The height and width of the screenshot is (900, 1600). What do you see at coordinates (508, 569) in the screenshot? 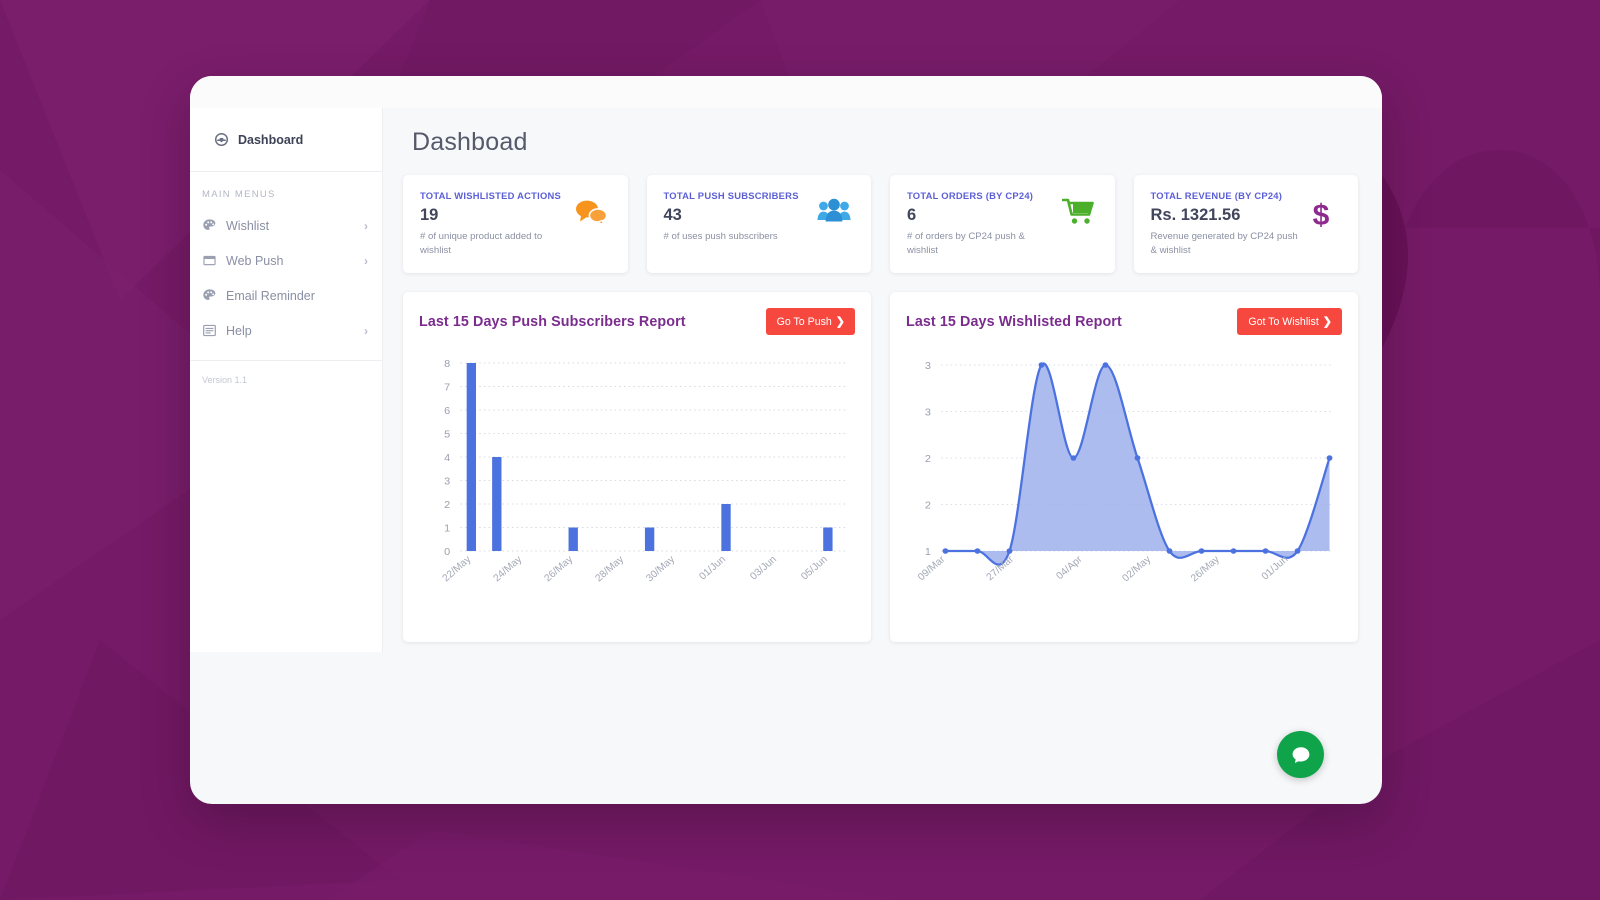
I see `svg-text: 24/May` at bounding box center [508, 569].